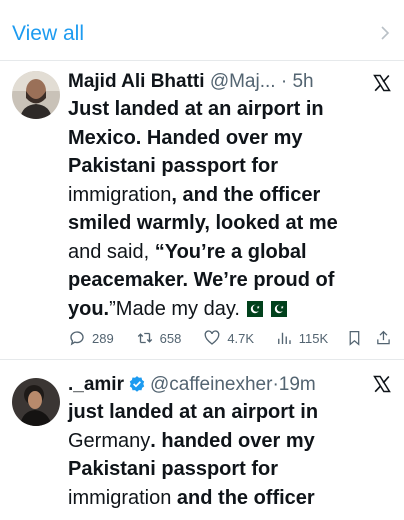 The height and width of the screenshot is (520, 404). Describe the element at coordinates (385, 33) in the screenshot. I see `chevron-right-icon` at that location.